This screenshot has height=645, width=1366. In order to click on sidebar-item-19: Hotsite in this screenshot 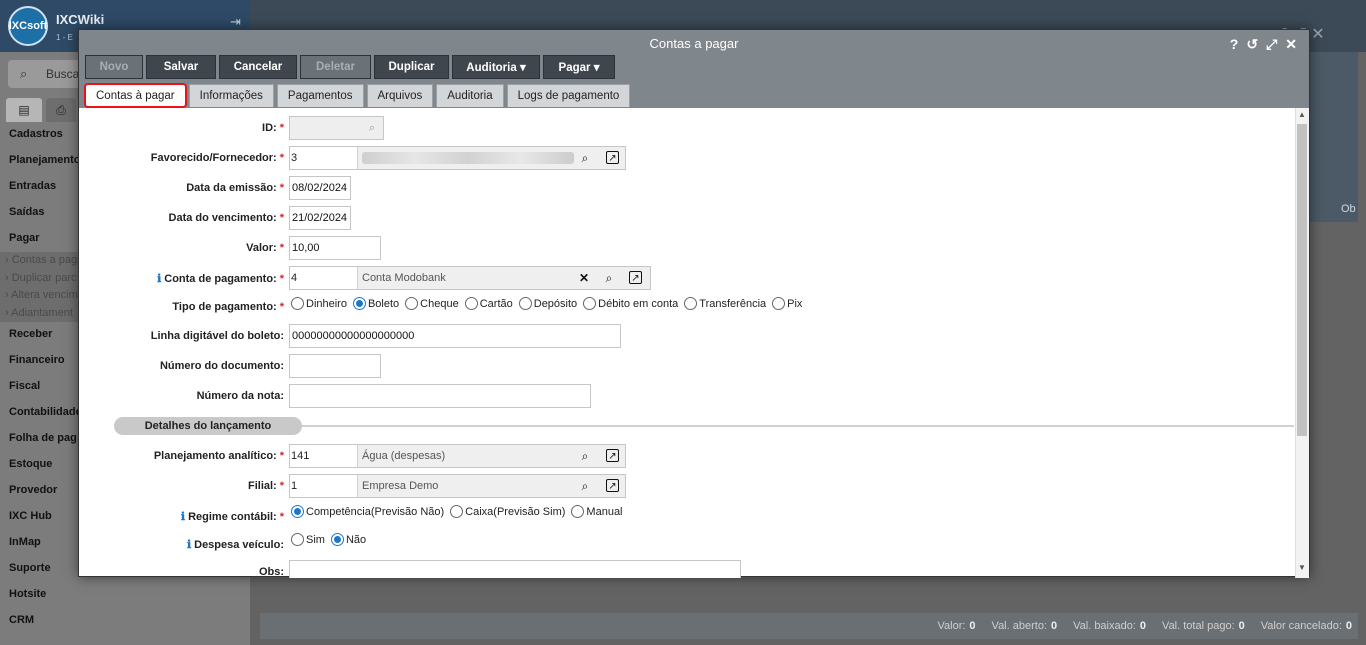, I will do `click(125, 595)`.